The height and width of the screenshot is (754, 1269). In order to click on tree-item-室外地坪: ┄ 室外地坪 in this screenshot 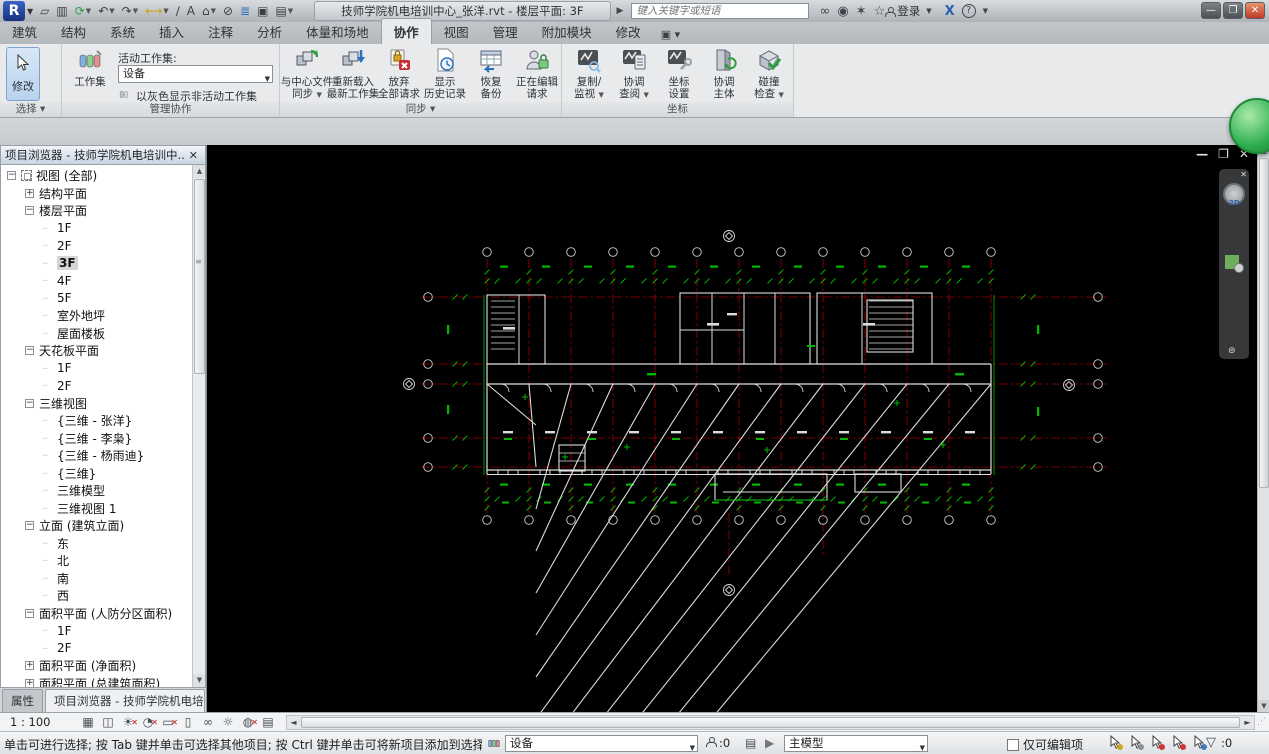, I will do `click(96, 316)`.